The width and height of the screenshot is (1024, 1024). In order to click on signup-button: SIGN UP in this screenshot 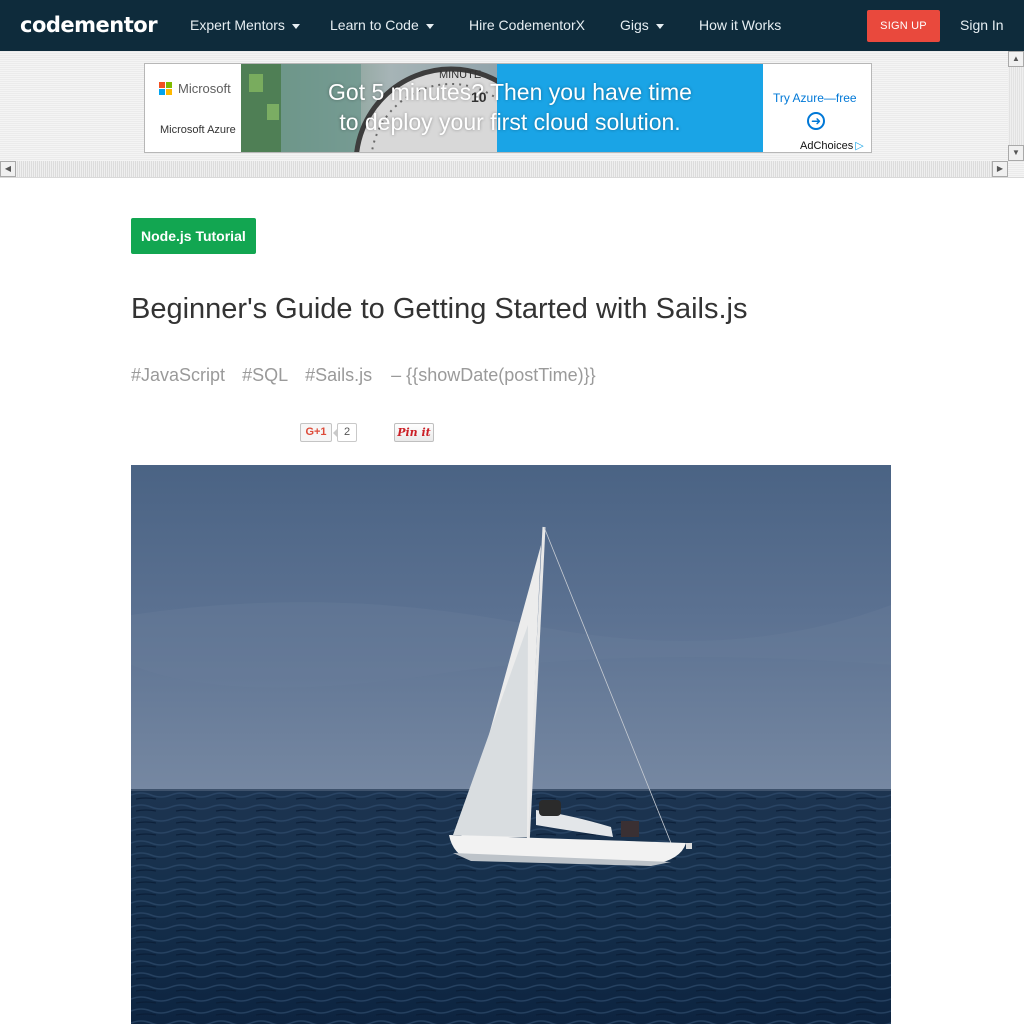, I will do `click(903, 26)`.